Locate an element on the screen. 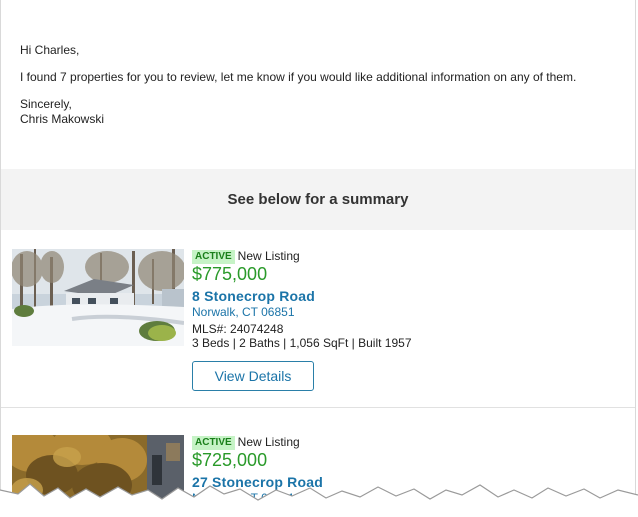 The height and width of the screenshot is (517, 638). summary-title: See below for a summary is located at coordinates (318, 199).